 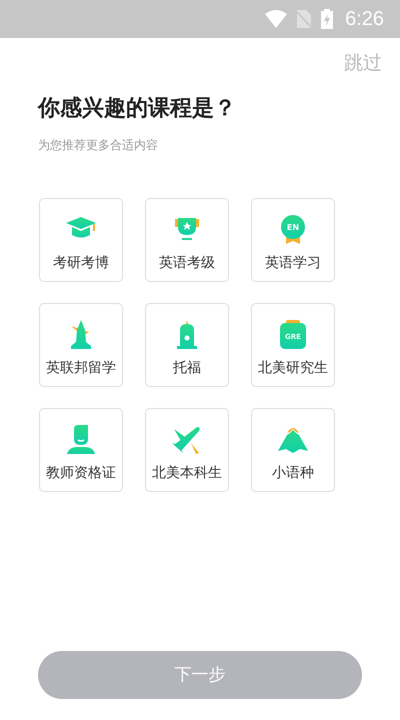 What do you see at coordinates (187, 344) in the screenshot?
I see `course-card: 托福` at bounding box center [187, 344].